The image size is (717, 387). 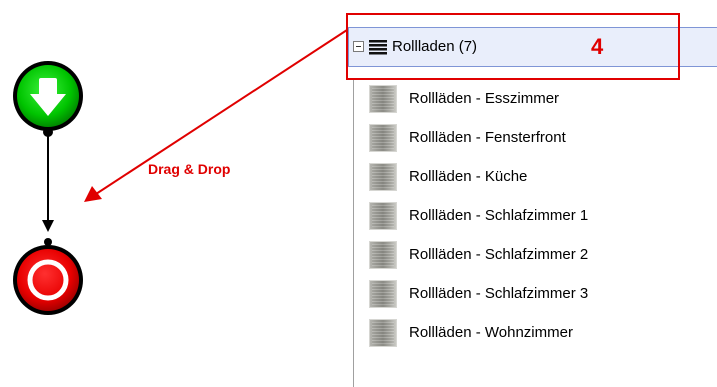 I want to click on tree-item-label: Rollläden - Schlafzimmer 2, so click(x=499, y=254).